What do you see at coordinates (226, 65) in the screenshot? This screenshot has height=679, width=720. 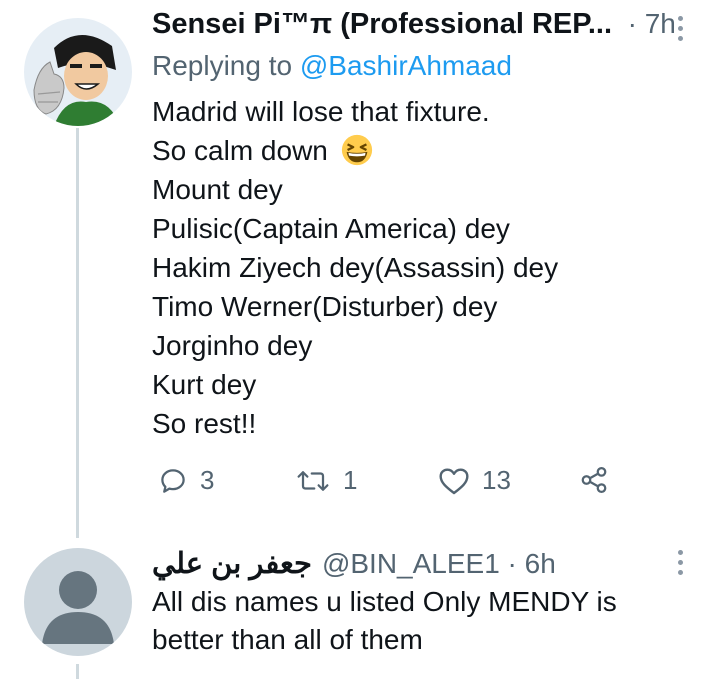 I see `replying-prefix: Replying to` at bounding box center [226, 65].